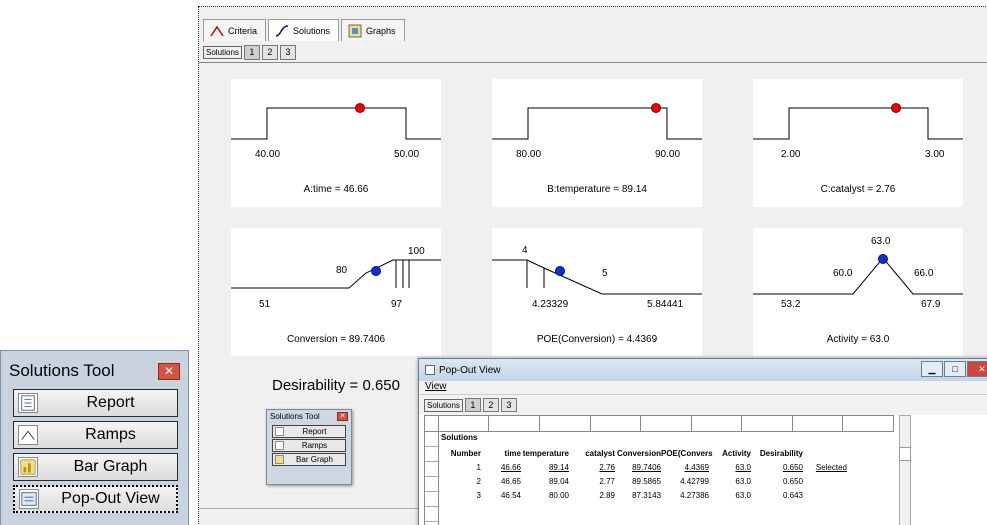 The height and width of the screenshot is (525, 987). I want to click on solutions-tool-title: Solutions Tool ✕, so click(94, 368).